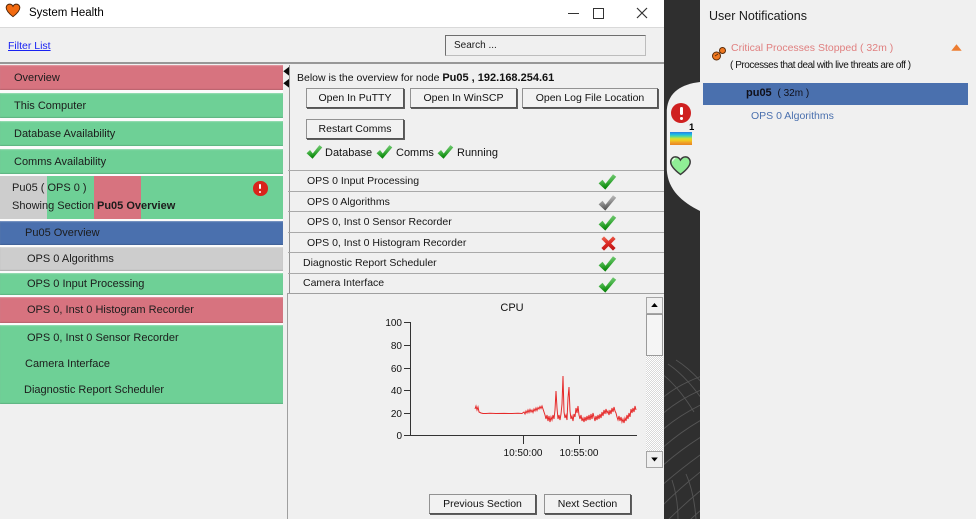 This screenshot has width=976, height=519. Describe the element at coordinates (397, 391) in the screenshot. I see `svg-text: 40` at that location.